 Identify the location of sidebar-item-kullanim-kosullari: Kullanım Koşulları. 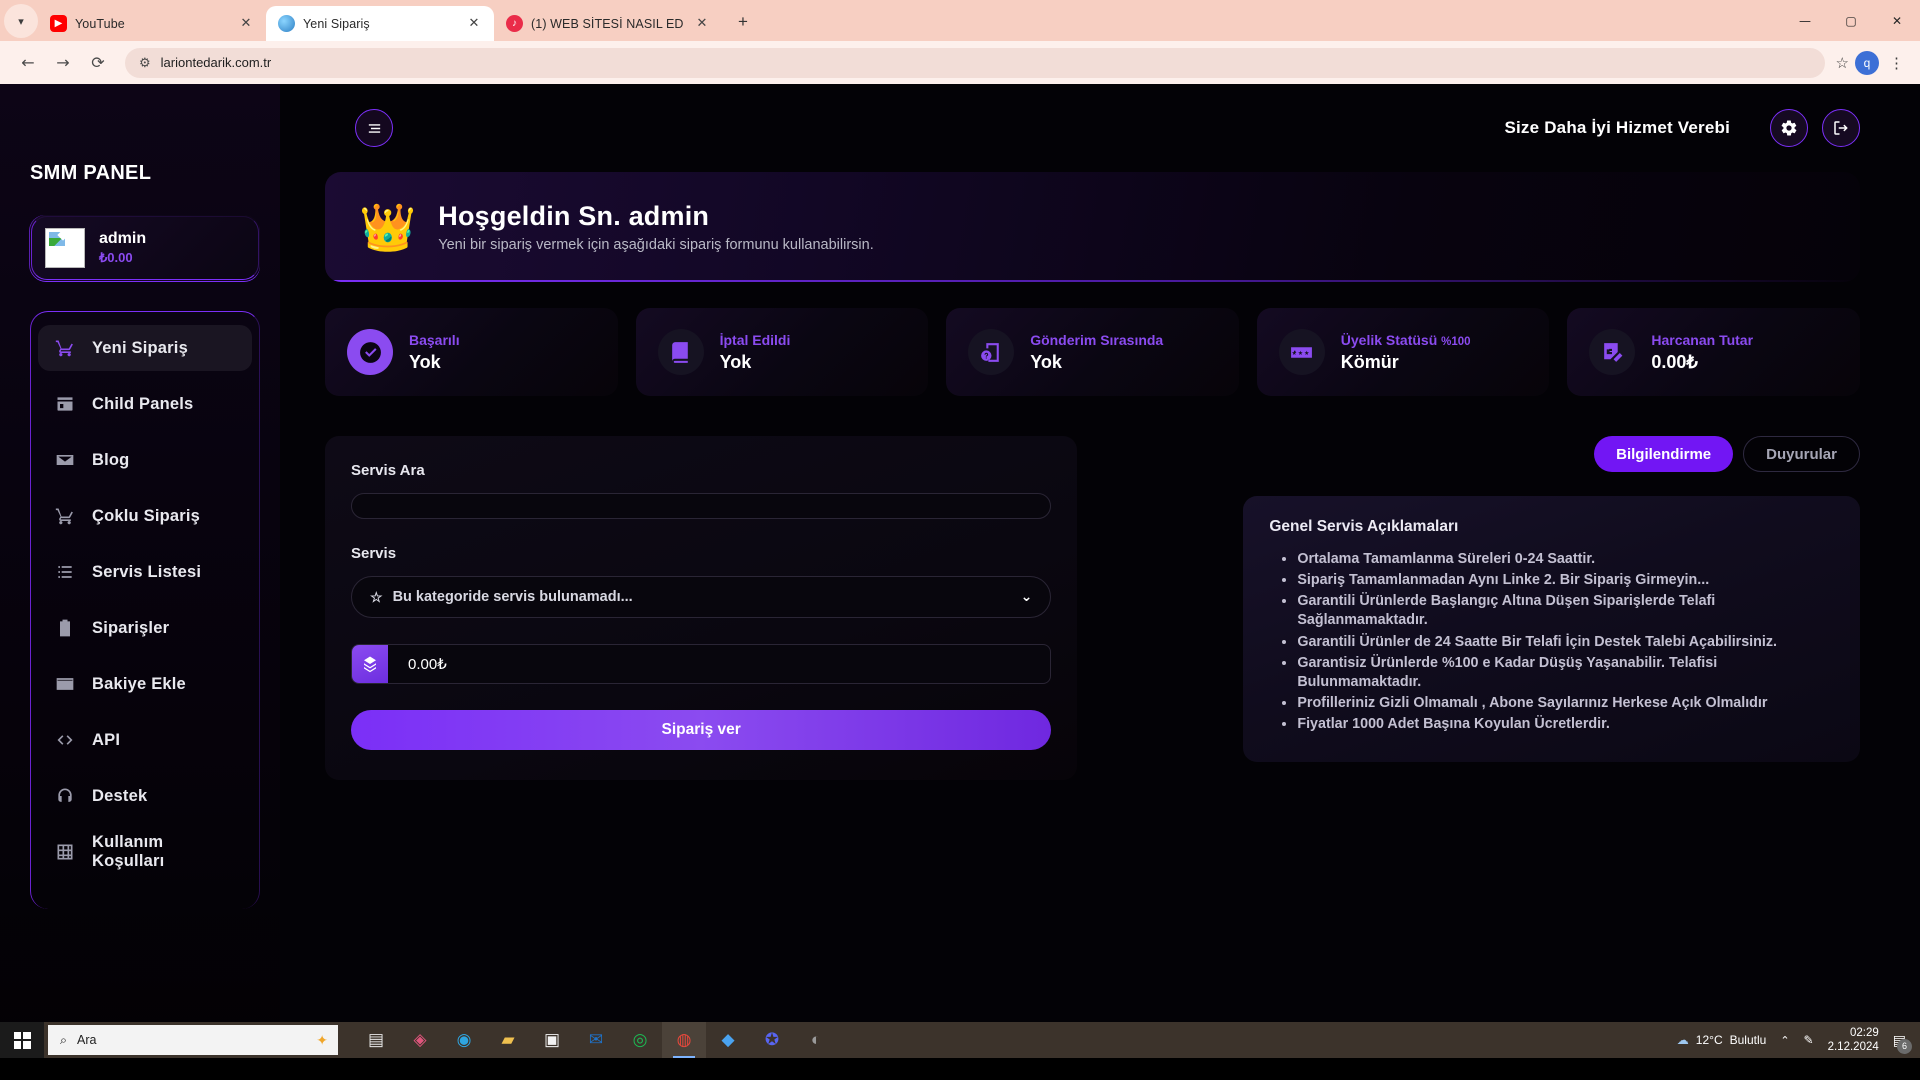
(145, 852).